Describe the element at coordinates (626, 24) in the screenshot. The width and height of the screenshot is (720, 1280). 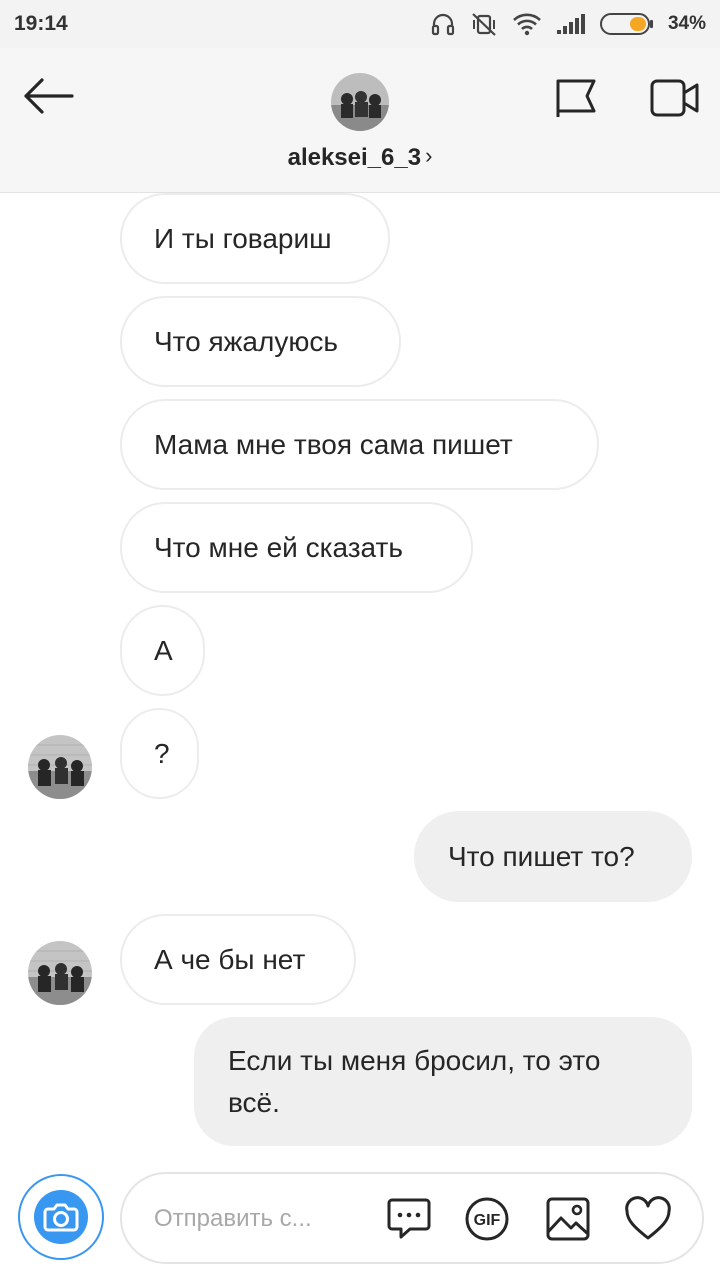
I see `battery-icon` at that location.